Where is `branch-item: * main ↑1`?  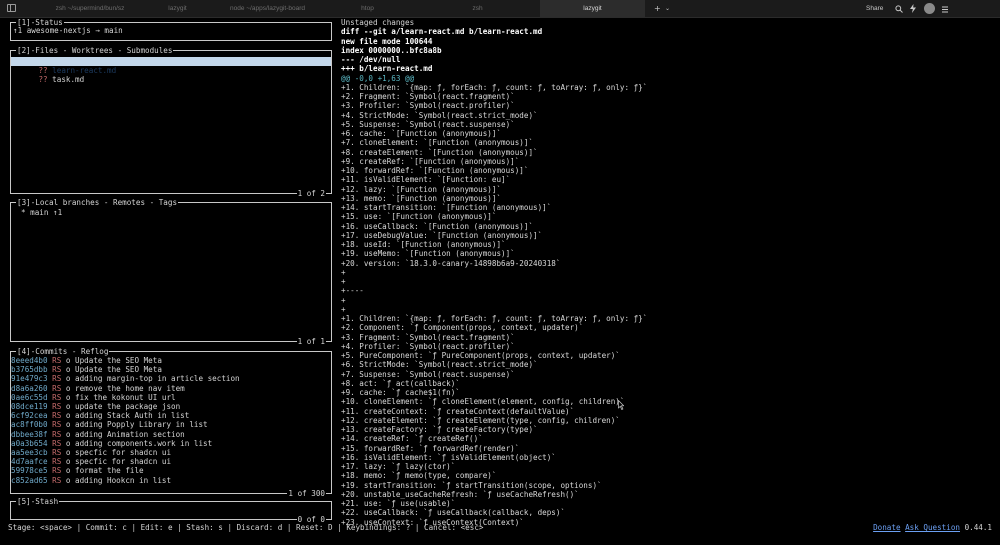 branch-item: * main ↑1 is located at coordinates (41, 212).